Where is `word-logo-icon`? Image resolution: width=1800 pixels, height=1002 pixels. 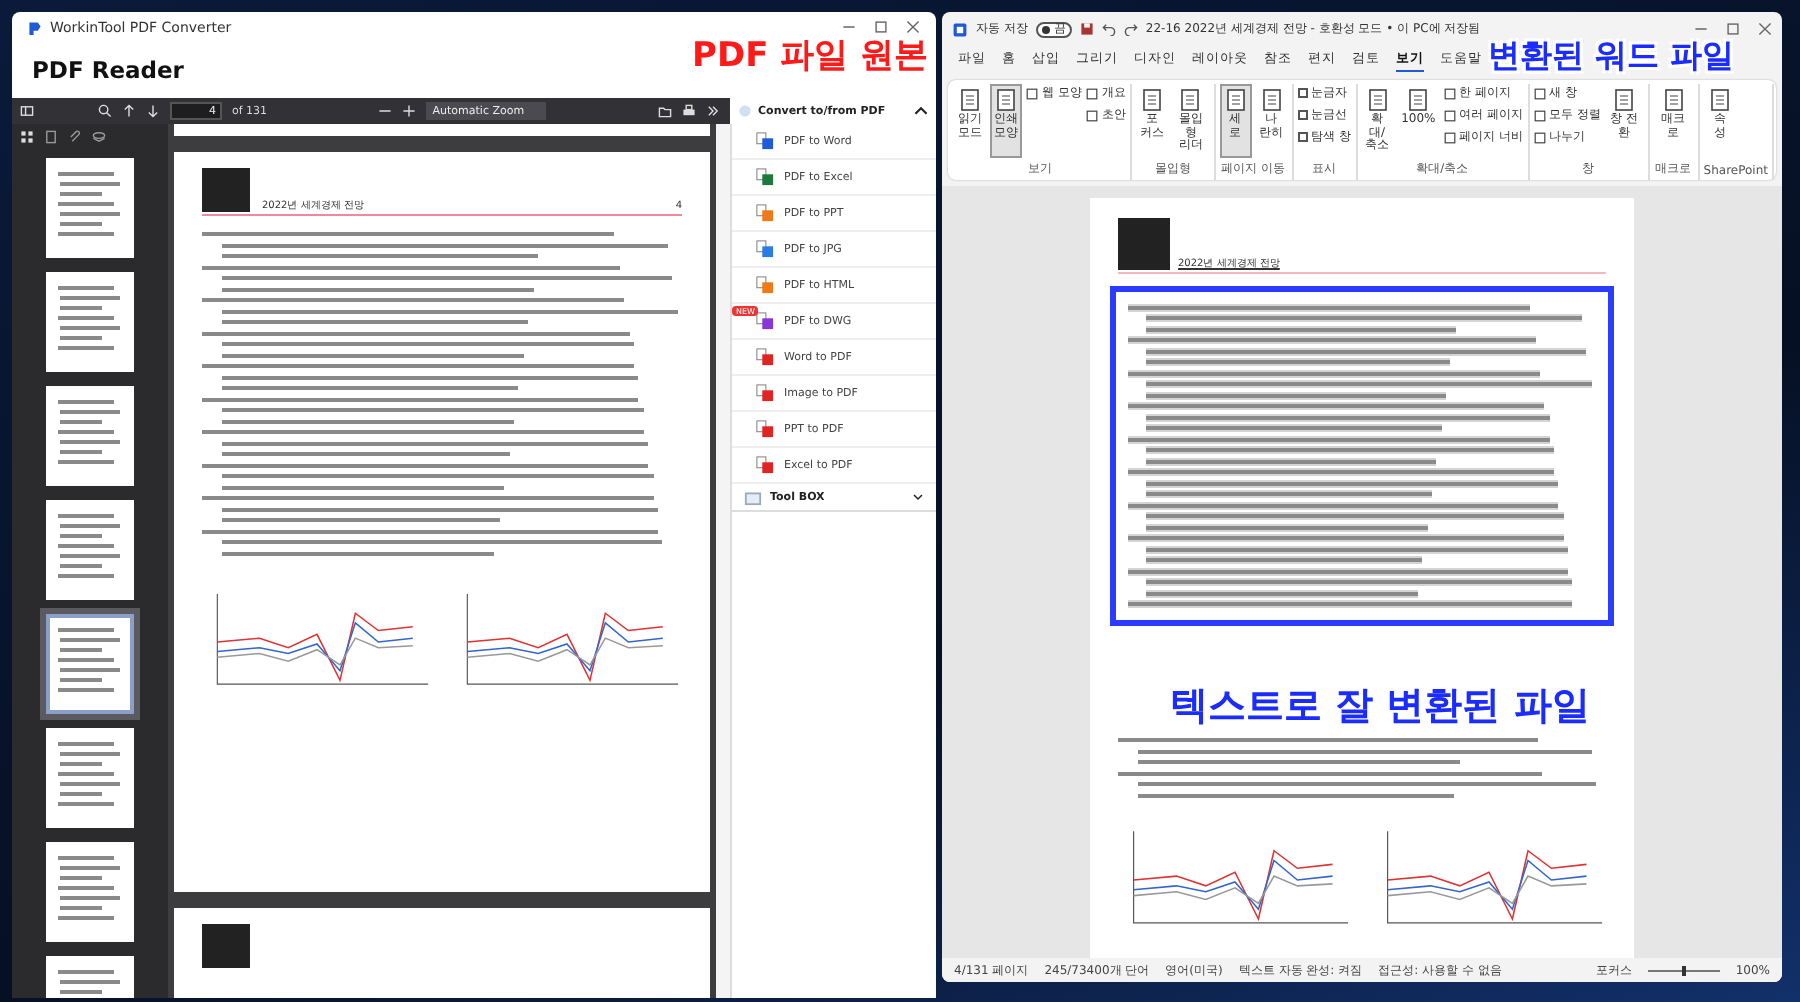
word-logo-icon is located at coordinates (960, 29).